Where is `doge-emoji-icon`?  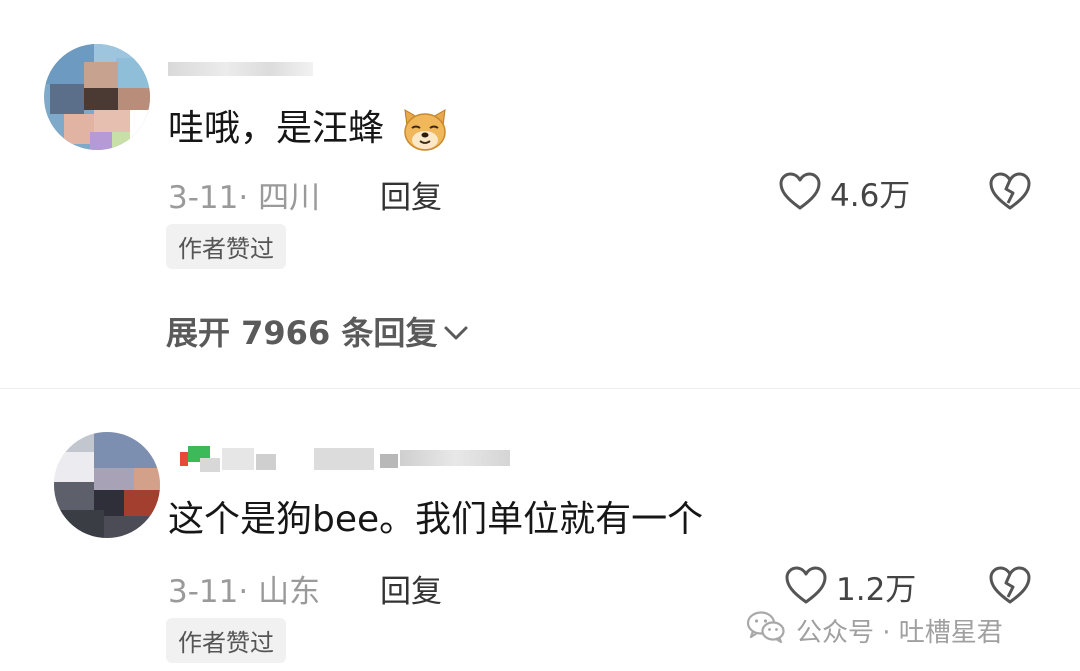
doge-emoji-icon is located at coordinates (425, 130).